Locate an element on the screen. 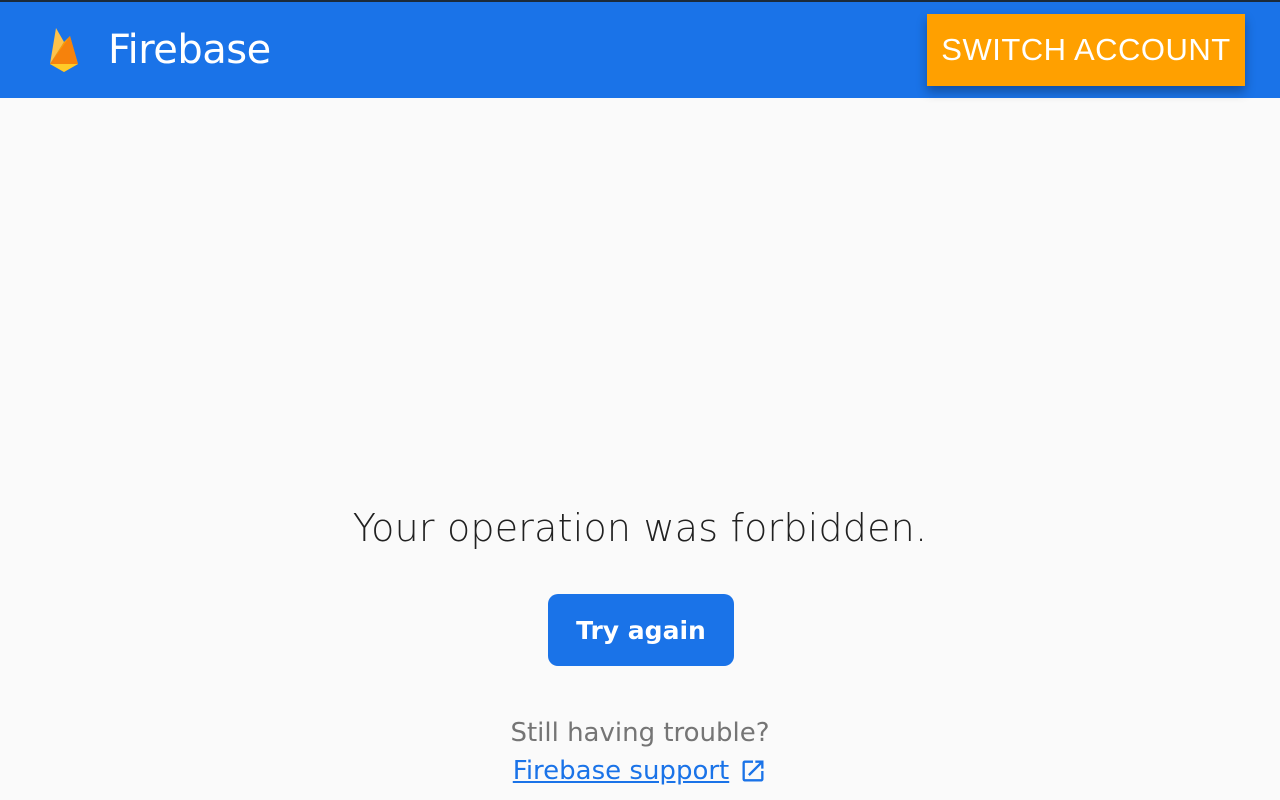 The height and width of the screenshot is (800, 1280). open-in-new-icon is located at coordinates (753, 771).